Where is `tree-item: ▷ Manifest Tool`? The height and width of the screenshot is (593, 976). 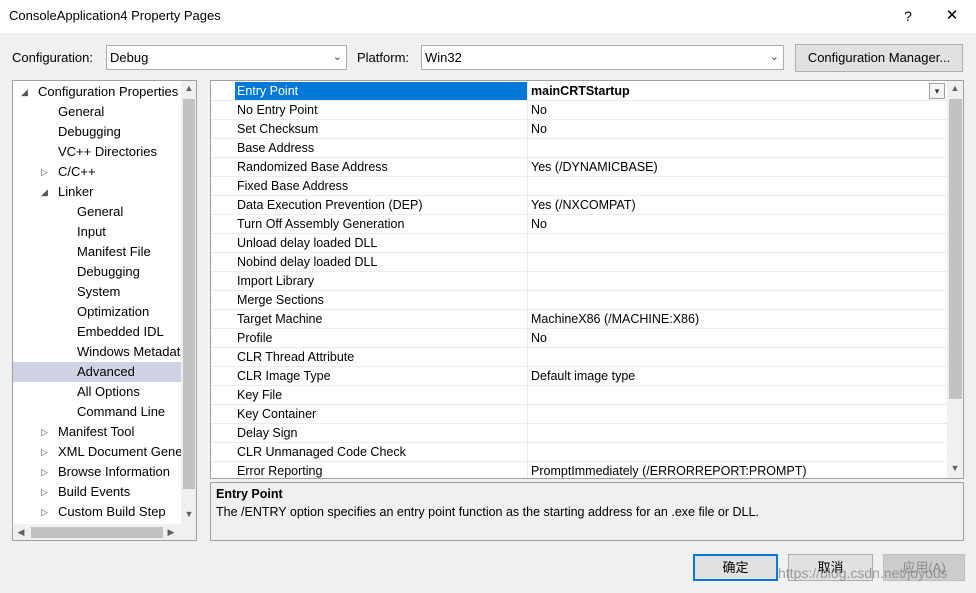
tree-item: ▷ Manifest Tool is located at coordinates (97, 432).